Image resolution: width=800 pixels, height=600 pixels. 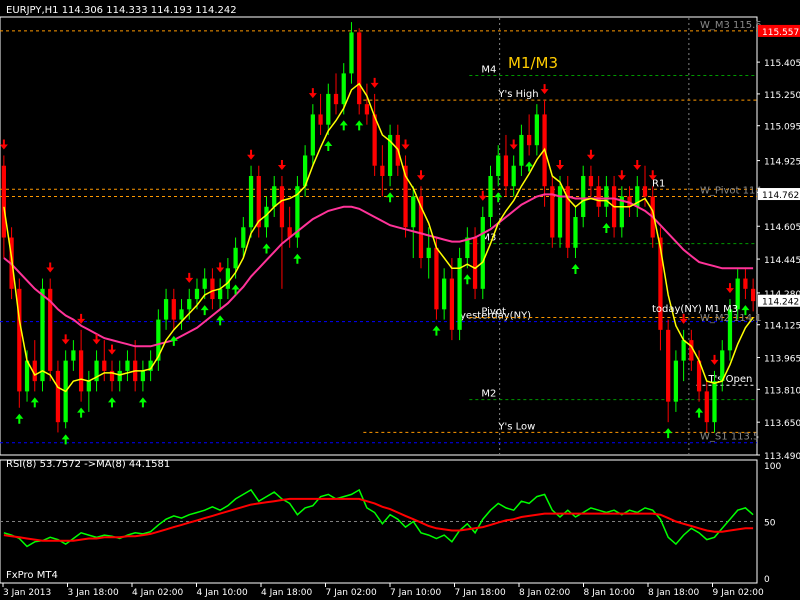 I want to click on broker-label: FxPro MT4, so click(x=32, y=575).